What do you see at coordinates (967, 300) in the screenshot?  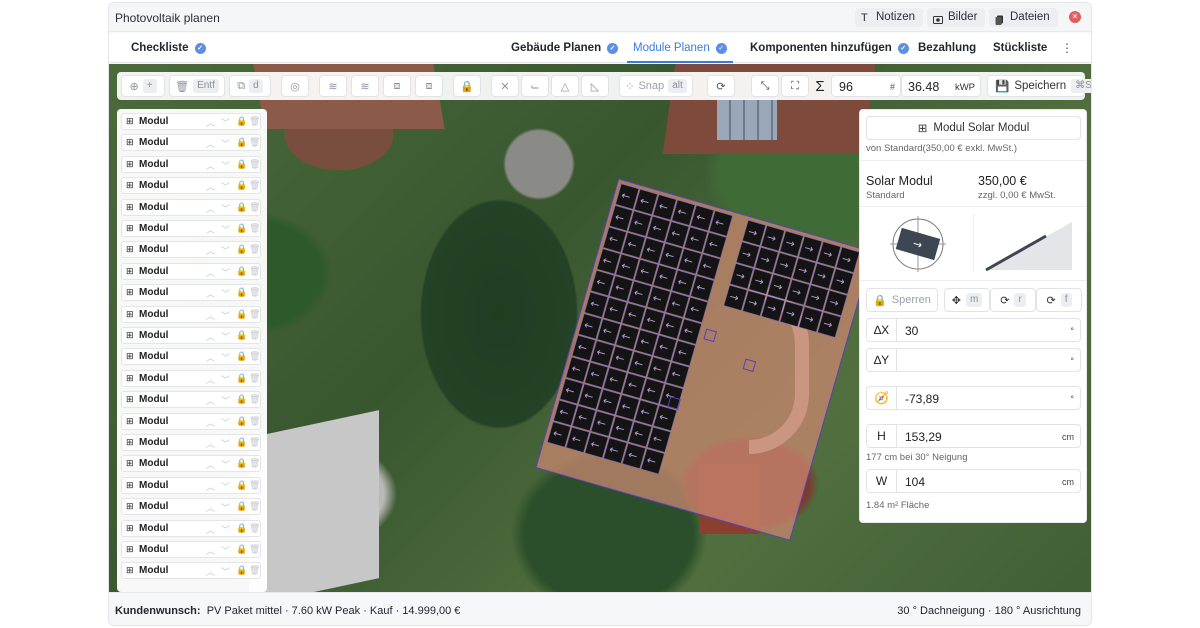 I see `move-button: ✥ m` at bounding box center [967, 300].